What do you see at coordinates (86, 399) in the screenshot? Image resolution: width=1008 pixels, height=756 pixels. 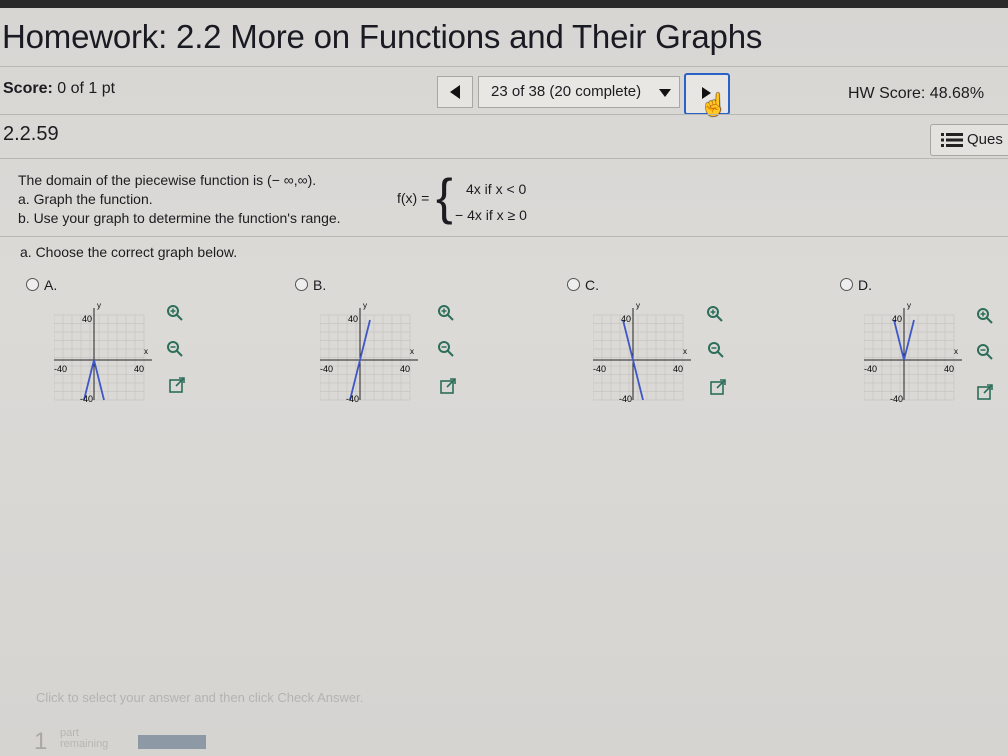 I see `option-a-tick-bottom: -40` at bounding box center [86, 399].